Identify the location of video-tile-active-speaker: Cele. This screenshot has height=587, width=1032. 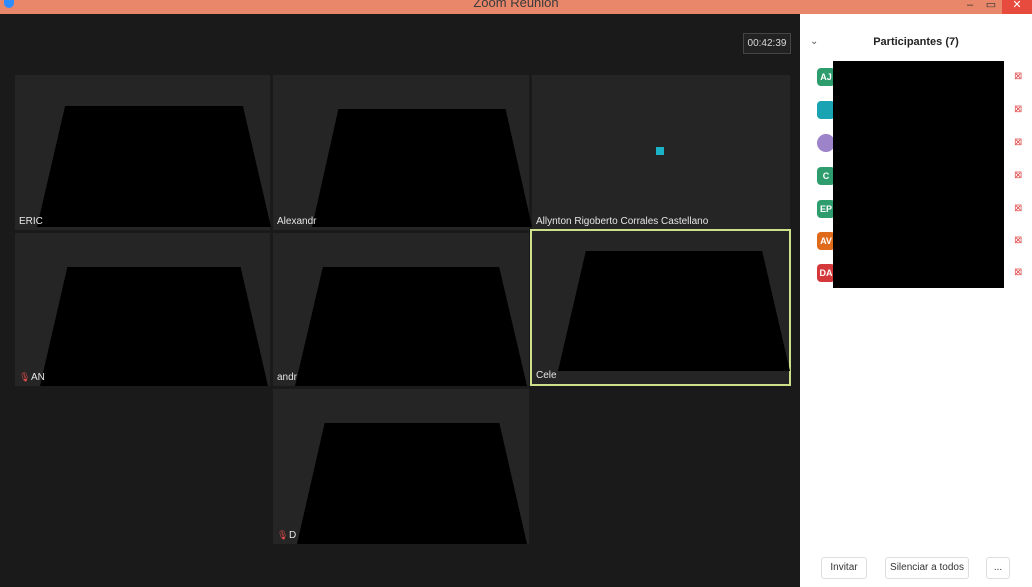
(660, 307).